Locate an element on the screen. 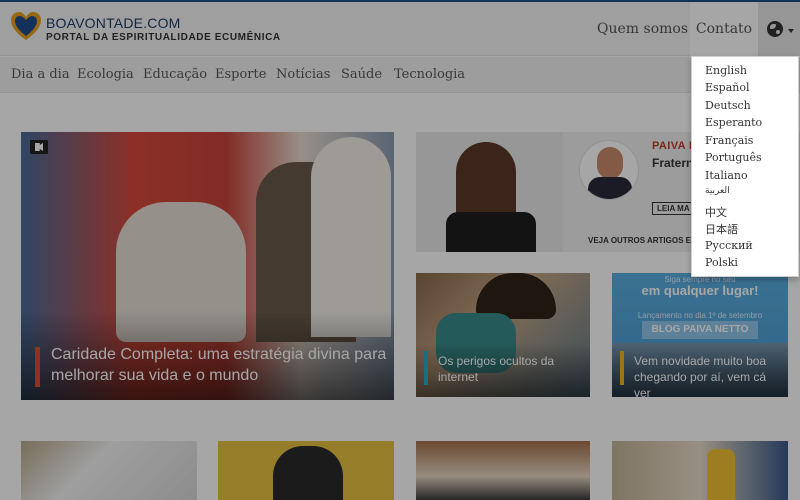 The height and width of the screenshot is (500, 800). heart-logo-icon is located at coordinates (26, 27).